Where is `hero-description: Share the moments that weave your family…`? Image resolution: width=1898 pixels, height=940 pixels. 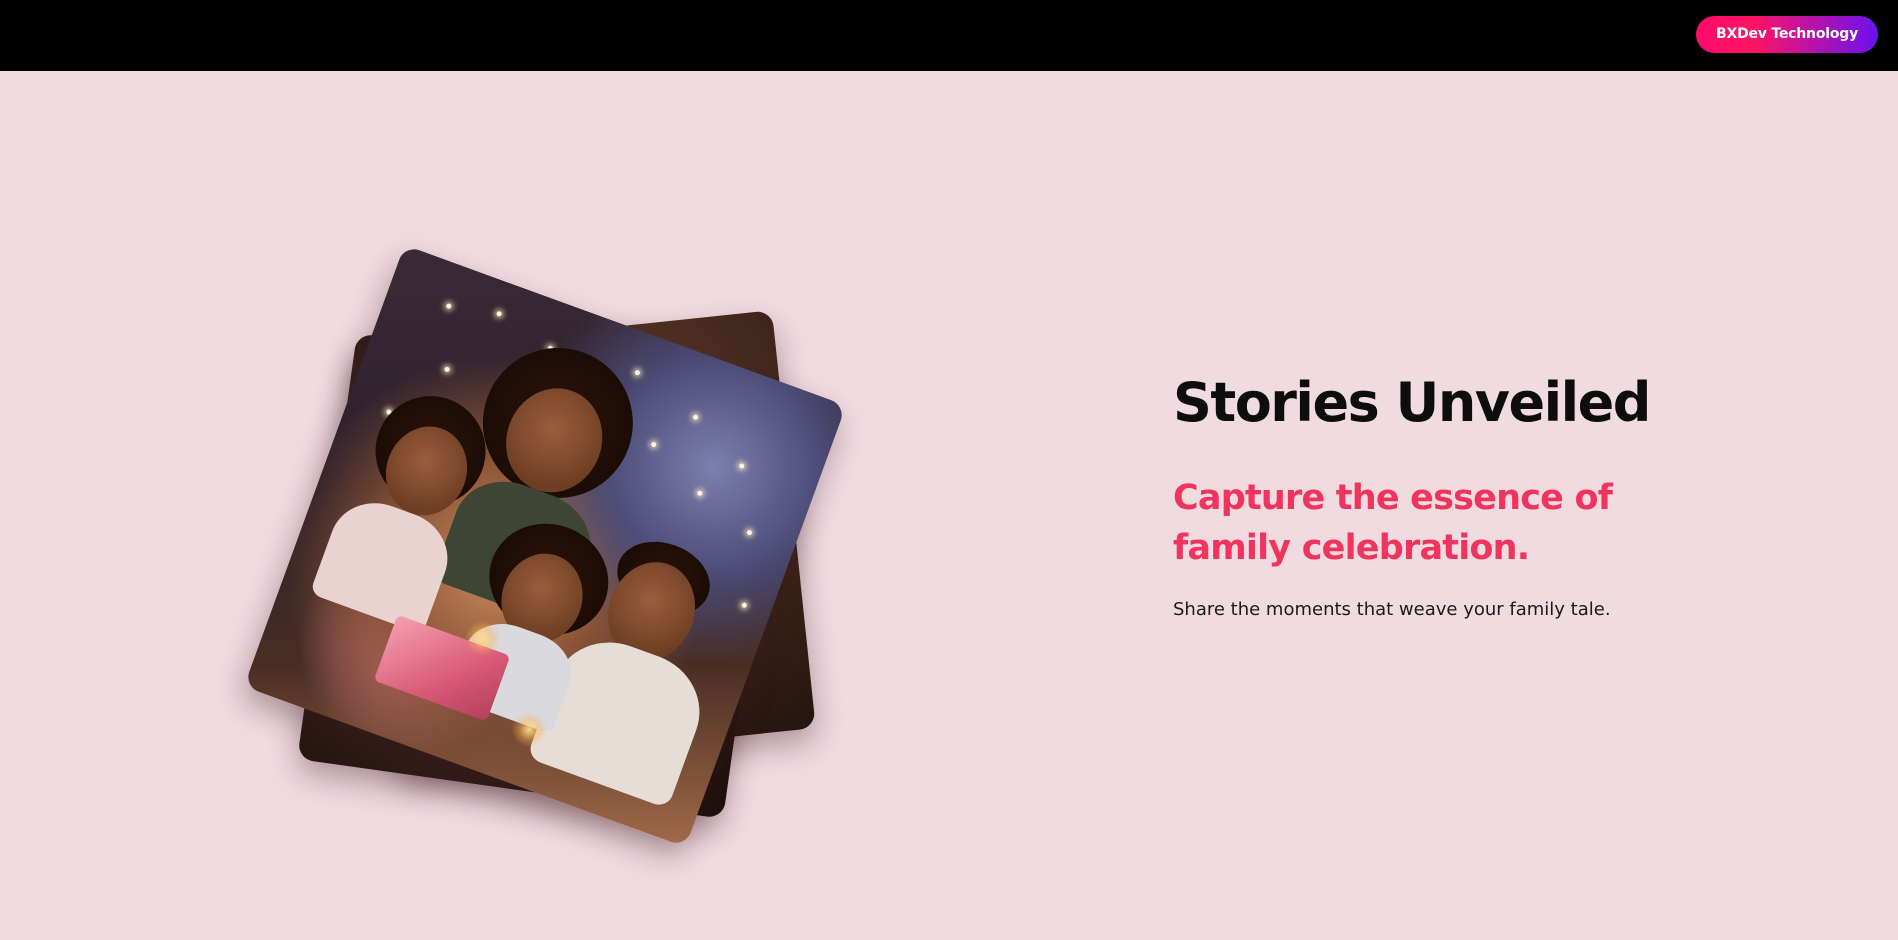 hero-description: Share the moments that weave your family… is located at coordinates (1392, 609).